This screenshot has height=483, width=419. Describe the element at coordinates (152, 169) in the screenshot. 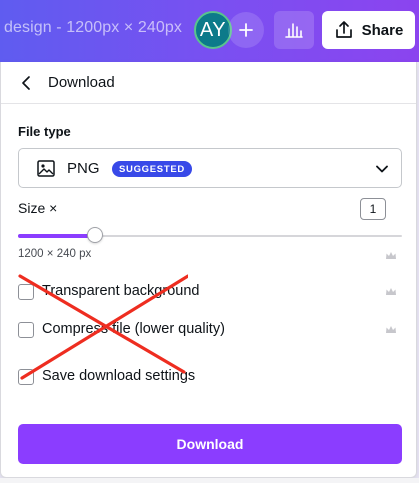

I see `suggested-badge: SUGGESTED` at that location.